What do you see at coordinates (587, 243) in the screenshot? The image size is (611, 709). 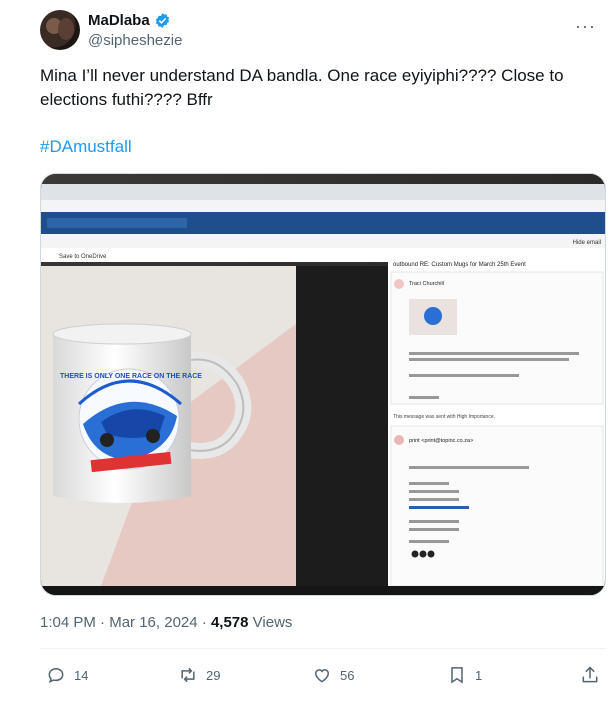 I see `hide-email-label: Hide email` at bounding box center [587, 243].